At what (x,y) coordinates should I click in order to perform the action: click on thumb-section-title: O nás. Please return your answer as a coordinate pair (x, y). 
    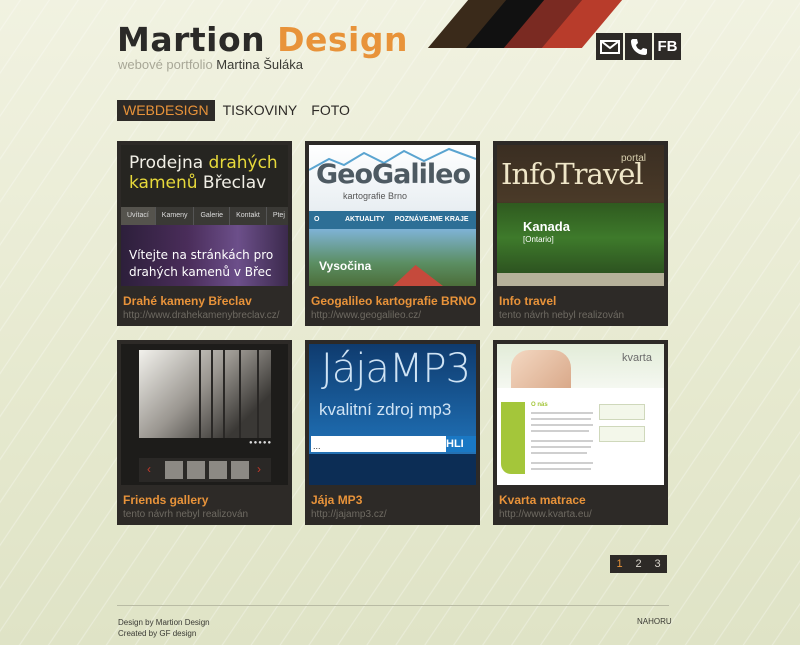
    Looking at the image, I should click on (539, 405).